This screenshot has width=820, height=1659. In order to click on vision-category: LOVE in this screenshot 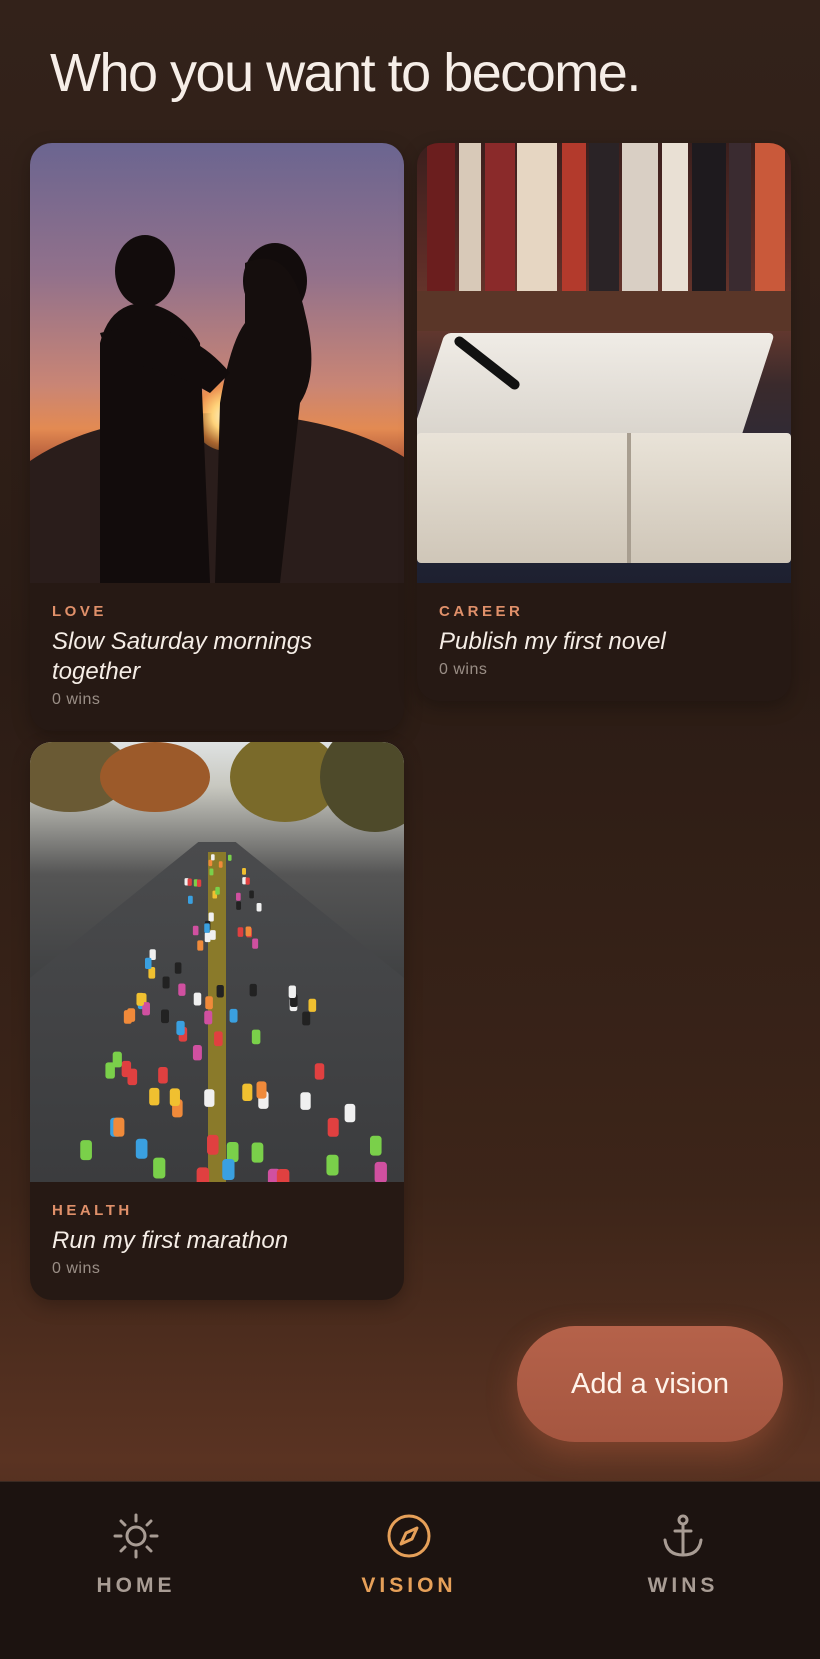, I will do `click(79, 611)`.